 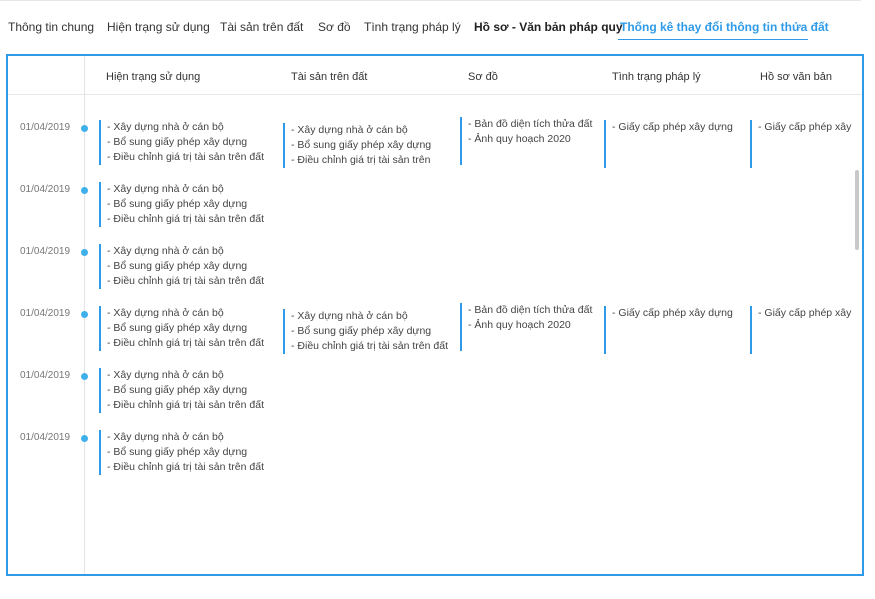 I want to click on tab-so-do: Sơ đồ, so click(x=334, y=27).